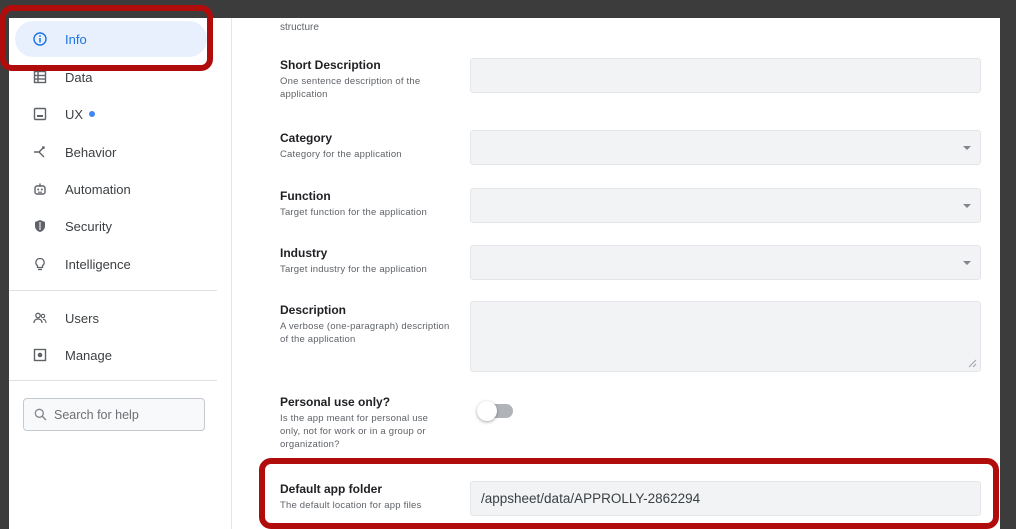 This screenshot has width=1016, height=529. What do you see at coordinates (305, 196) in the screenshot?
I see `field-label: Function` at bounding box center [305, 196].